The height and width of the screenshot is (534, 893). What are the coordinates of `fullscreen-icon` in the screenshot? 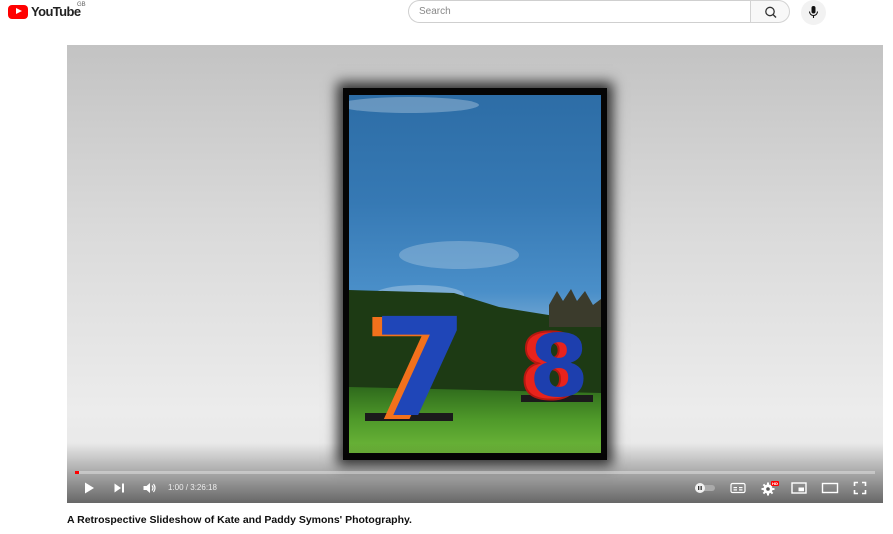 It's located at (860, 488).